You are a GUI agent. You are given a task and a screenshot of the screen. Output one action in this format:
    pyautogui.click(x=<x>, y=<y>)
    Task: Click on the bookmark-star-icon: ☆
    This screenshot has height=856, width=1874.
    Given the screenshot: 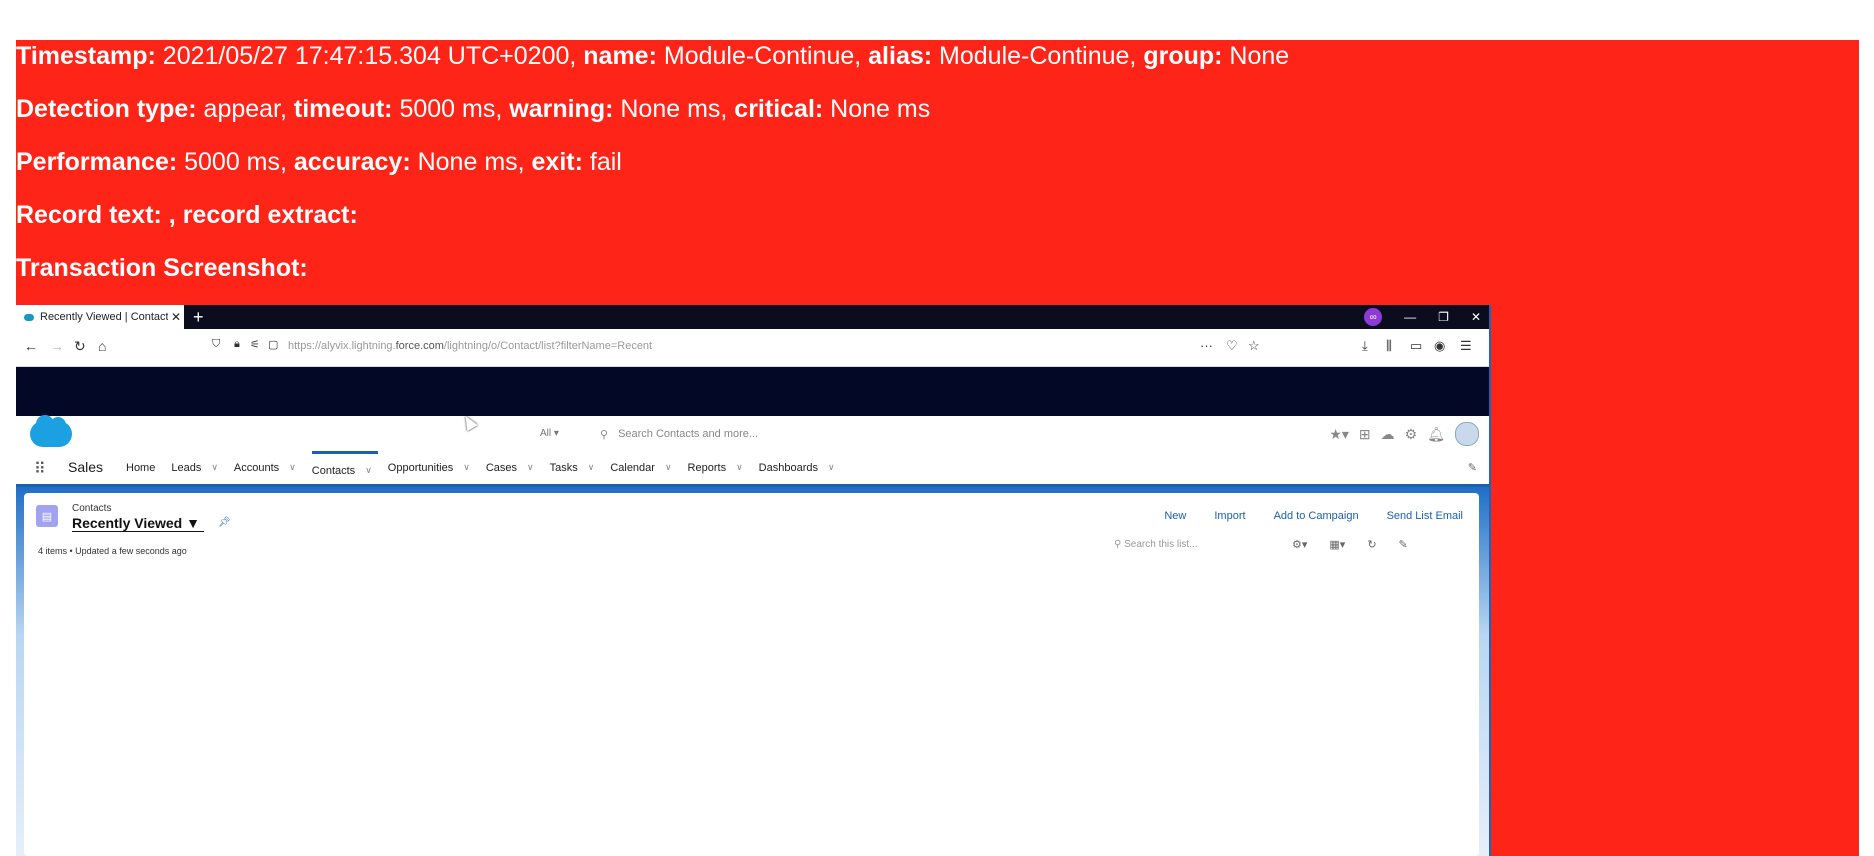 What is the action you would take?
    pyautogui.click(x=1254, y=346)
    